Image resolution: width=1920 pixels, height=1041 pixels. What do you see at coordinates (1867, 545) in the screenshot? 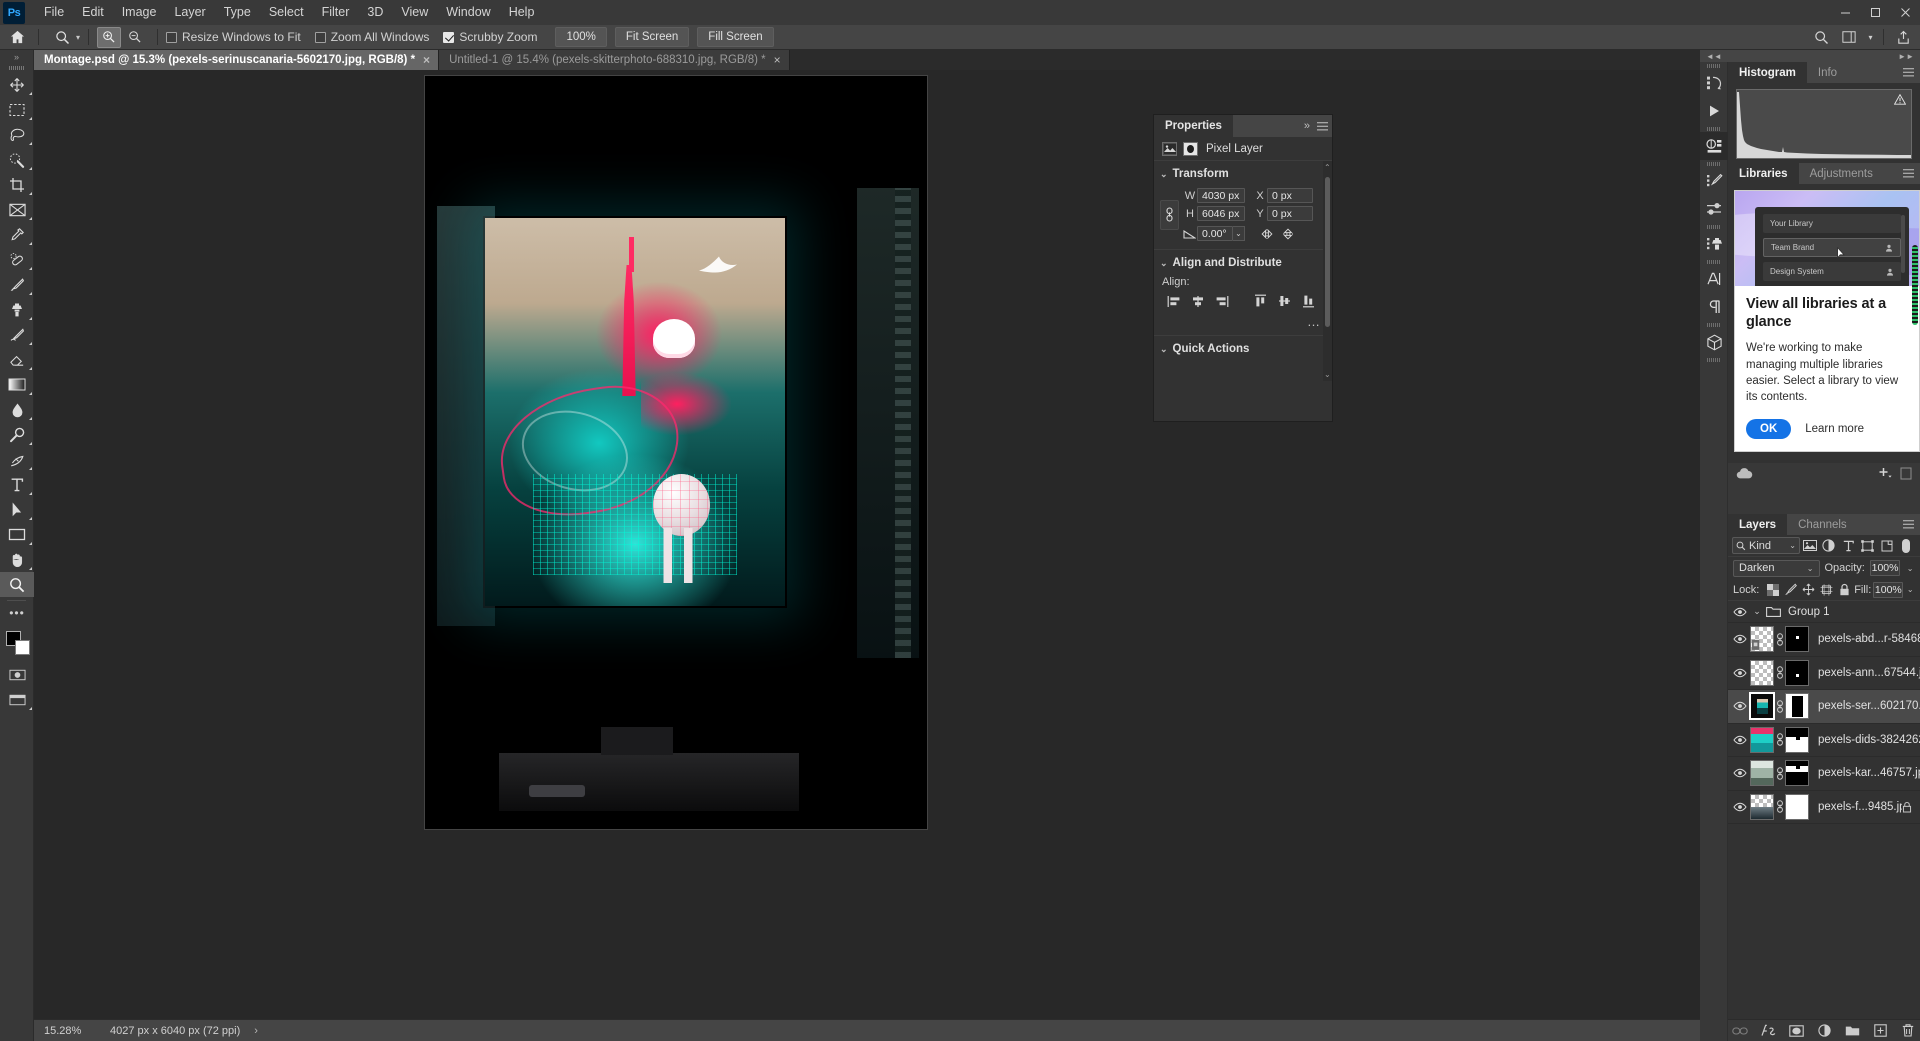
I see `filter-shape-icon` at bounding box center [1867, 545].